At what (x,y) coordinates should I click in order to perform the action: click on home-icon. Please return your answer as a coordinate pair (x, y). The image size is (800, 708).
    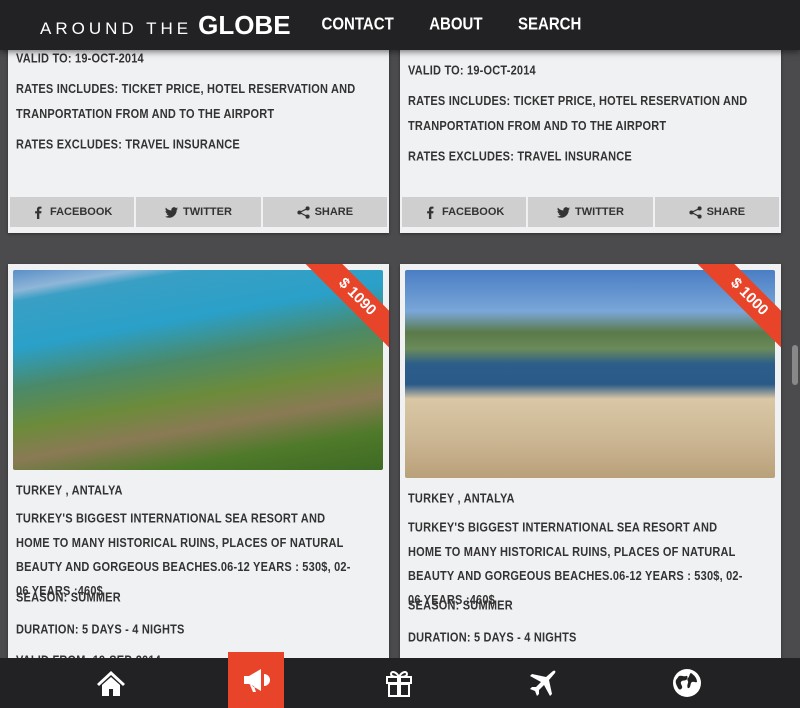
    Looking at the image, I should click on (111, 683).